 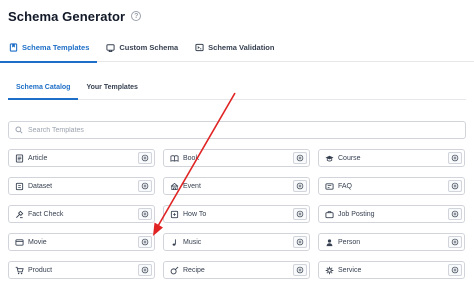 What do you see at coordinates (81, 158) in the screenshot?
I see `template-card-article: Article` at bounding box center [81, 158].